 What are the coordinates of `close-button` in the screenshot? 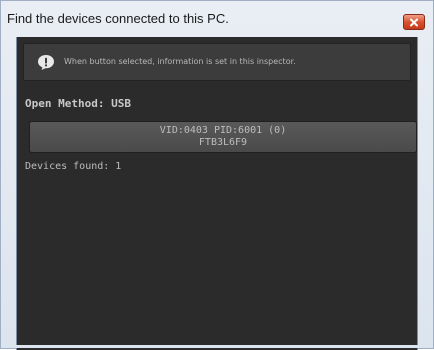 It's located at (414, 22).